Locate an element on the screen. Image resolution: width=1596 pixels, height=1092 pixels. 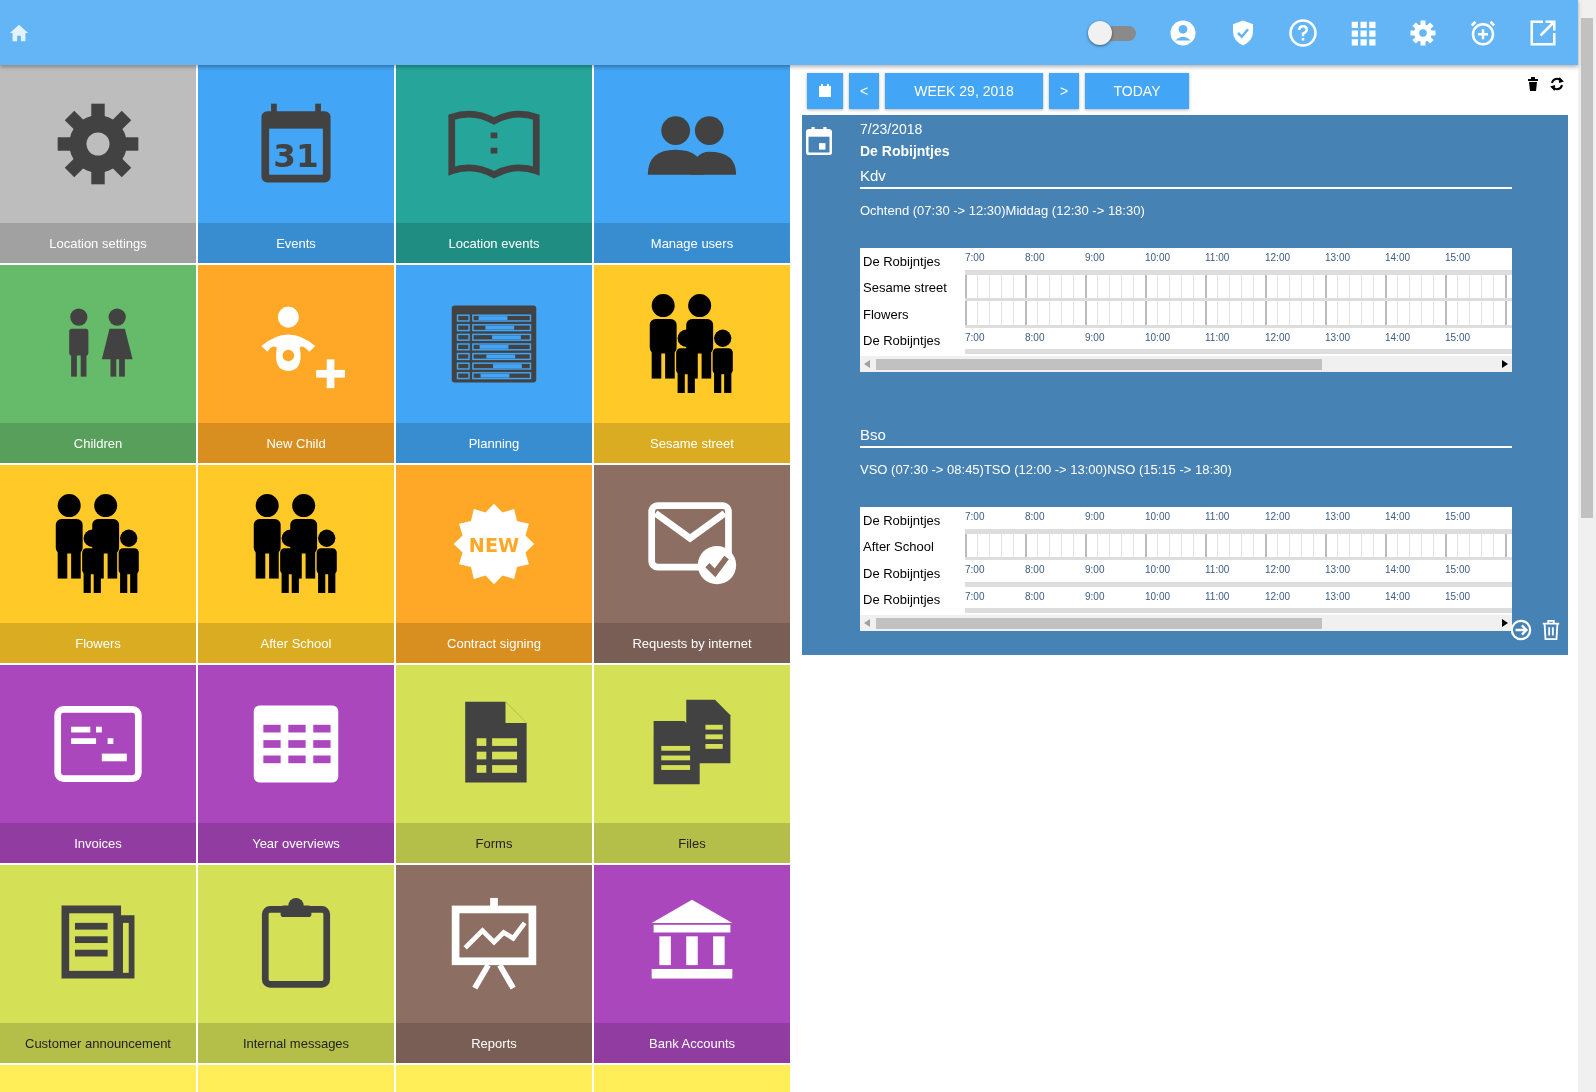
account-icon is located at coordinates (1183, 32).